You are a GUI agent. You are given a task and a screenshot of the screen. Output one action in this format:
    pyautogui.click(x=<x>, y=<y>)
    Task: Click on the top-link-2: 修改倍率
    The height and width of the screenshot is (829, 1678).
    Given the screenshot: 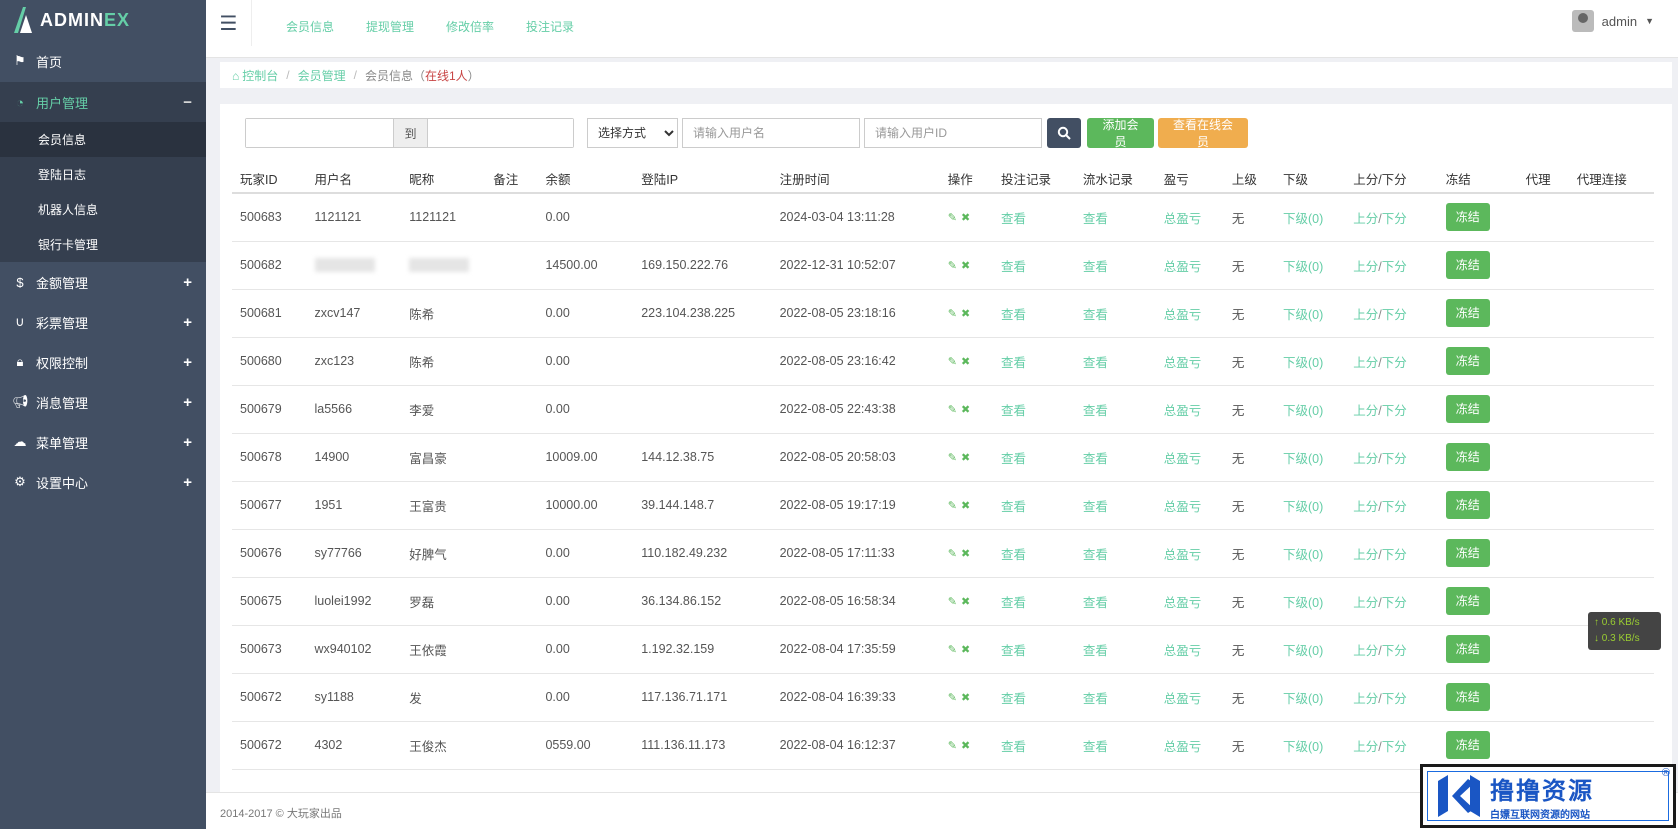 What is the action you would take?
    pyautogui.click(x=470, y=26)
    